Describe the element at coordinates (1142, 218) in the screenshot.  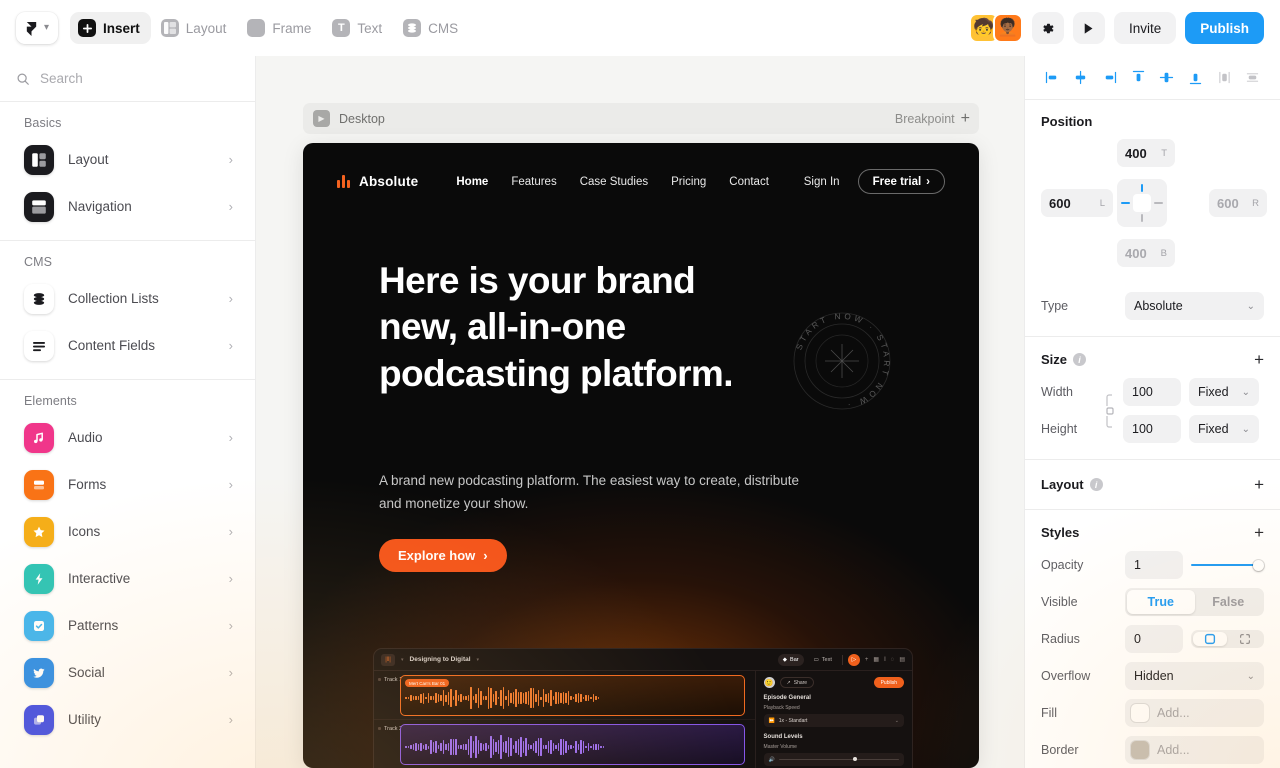
I see `anchor-bottom-indicator` at that location.